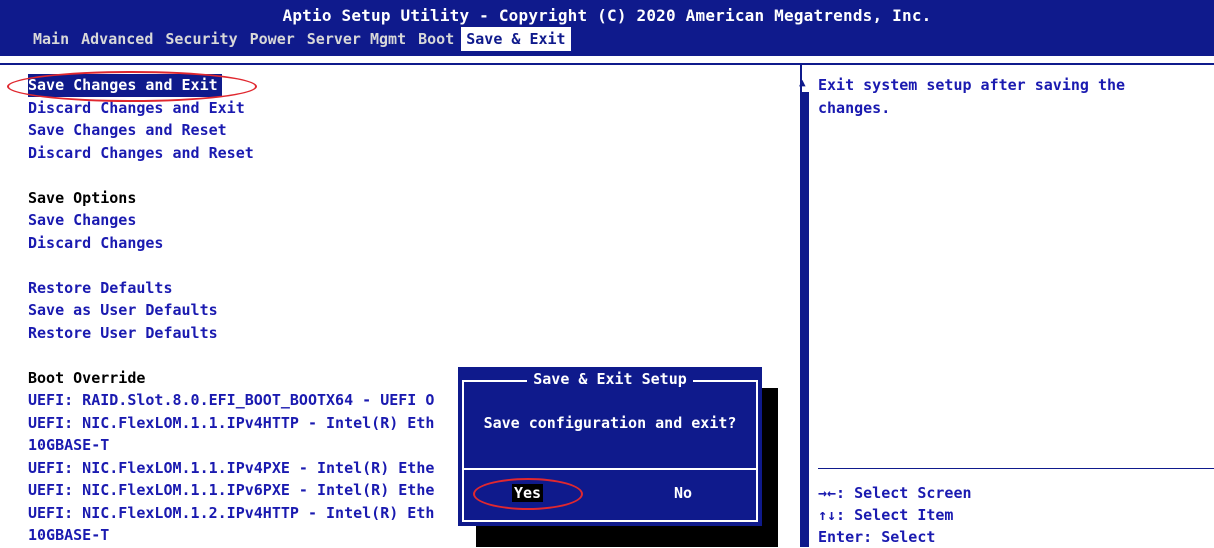  What do you see at coordinates (82, 197) in the screenshot?
I see `section-header-save-options: Save Options` at bounding box center [82, 197].